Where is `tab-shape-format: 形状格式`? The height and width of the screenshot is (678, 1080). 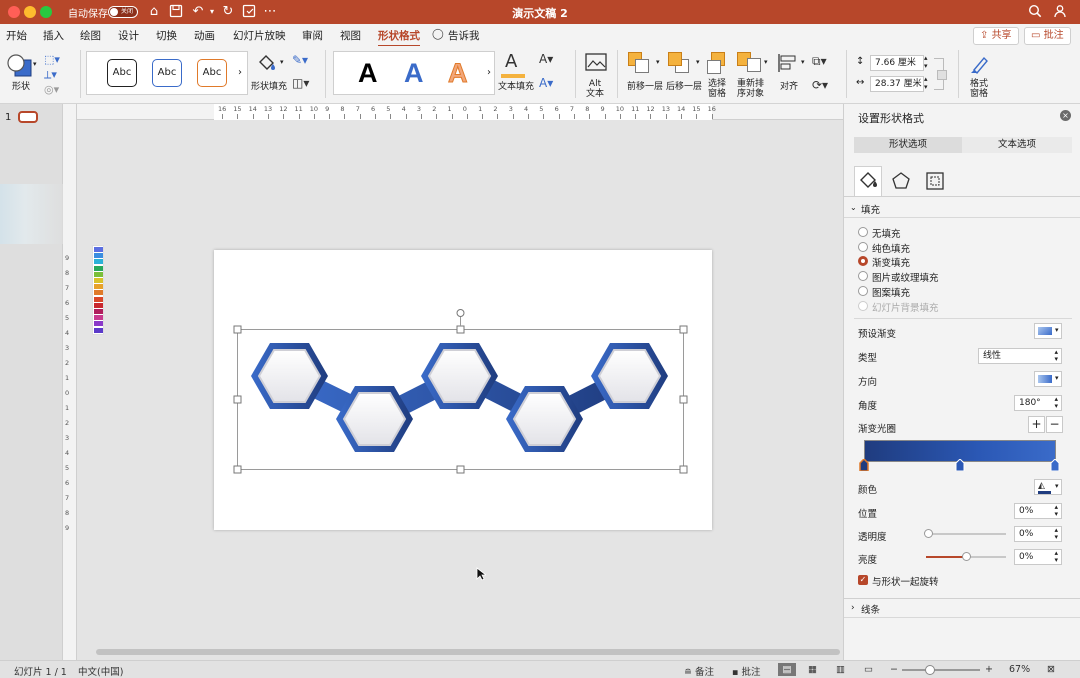
tab-shape-format: 形状格式 is located at coordinates (399, 37).